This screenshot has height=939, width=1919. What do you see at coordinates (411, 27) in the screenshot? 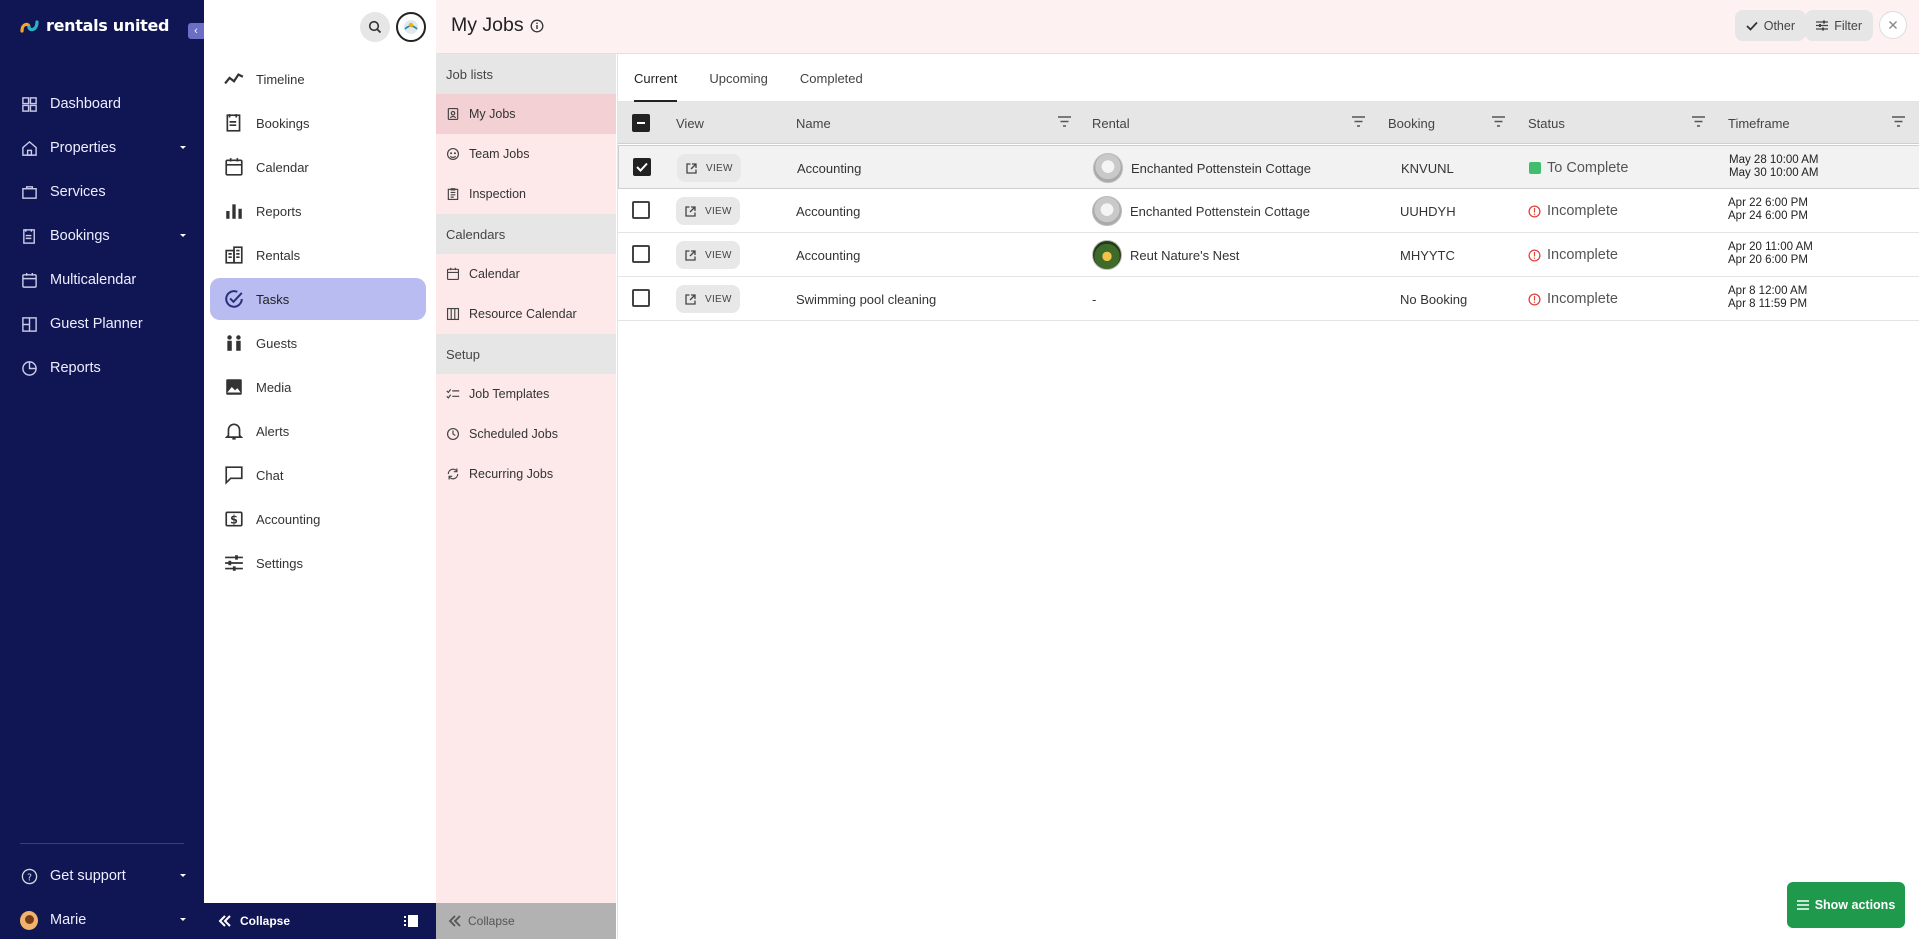
I see `account-avatar-button` at bounding box center [411, 27].